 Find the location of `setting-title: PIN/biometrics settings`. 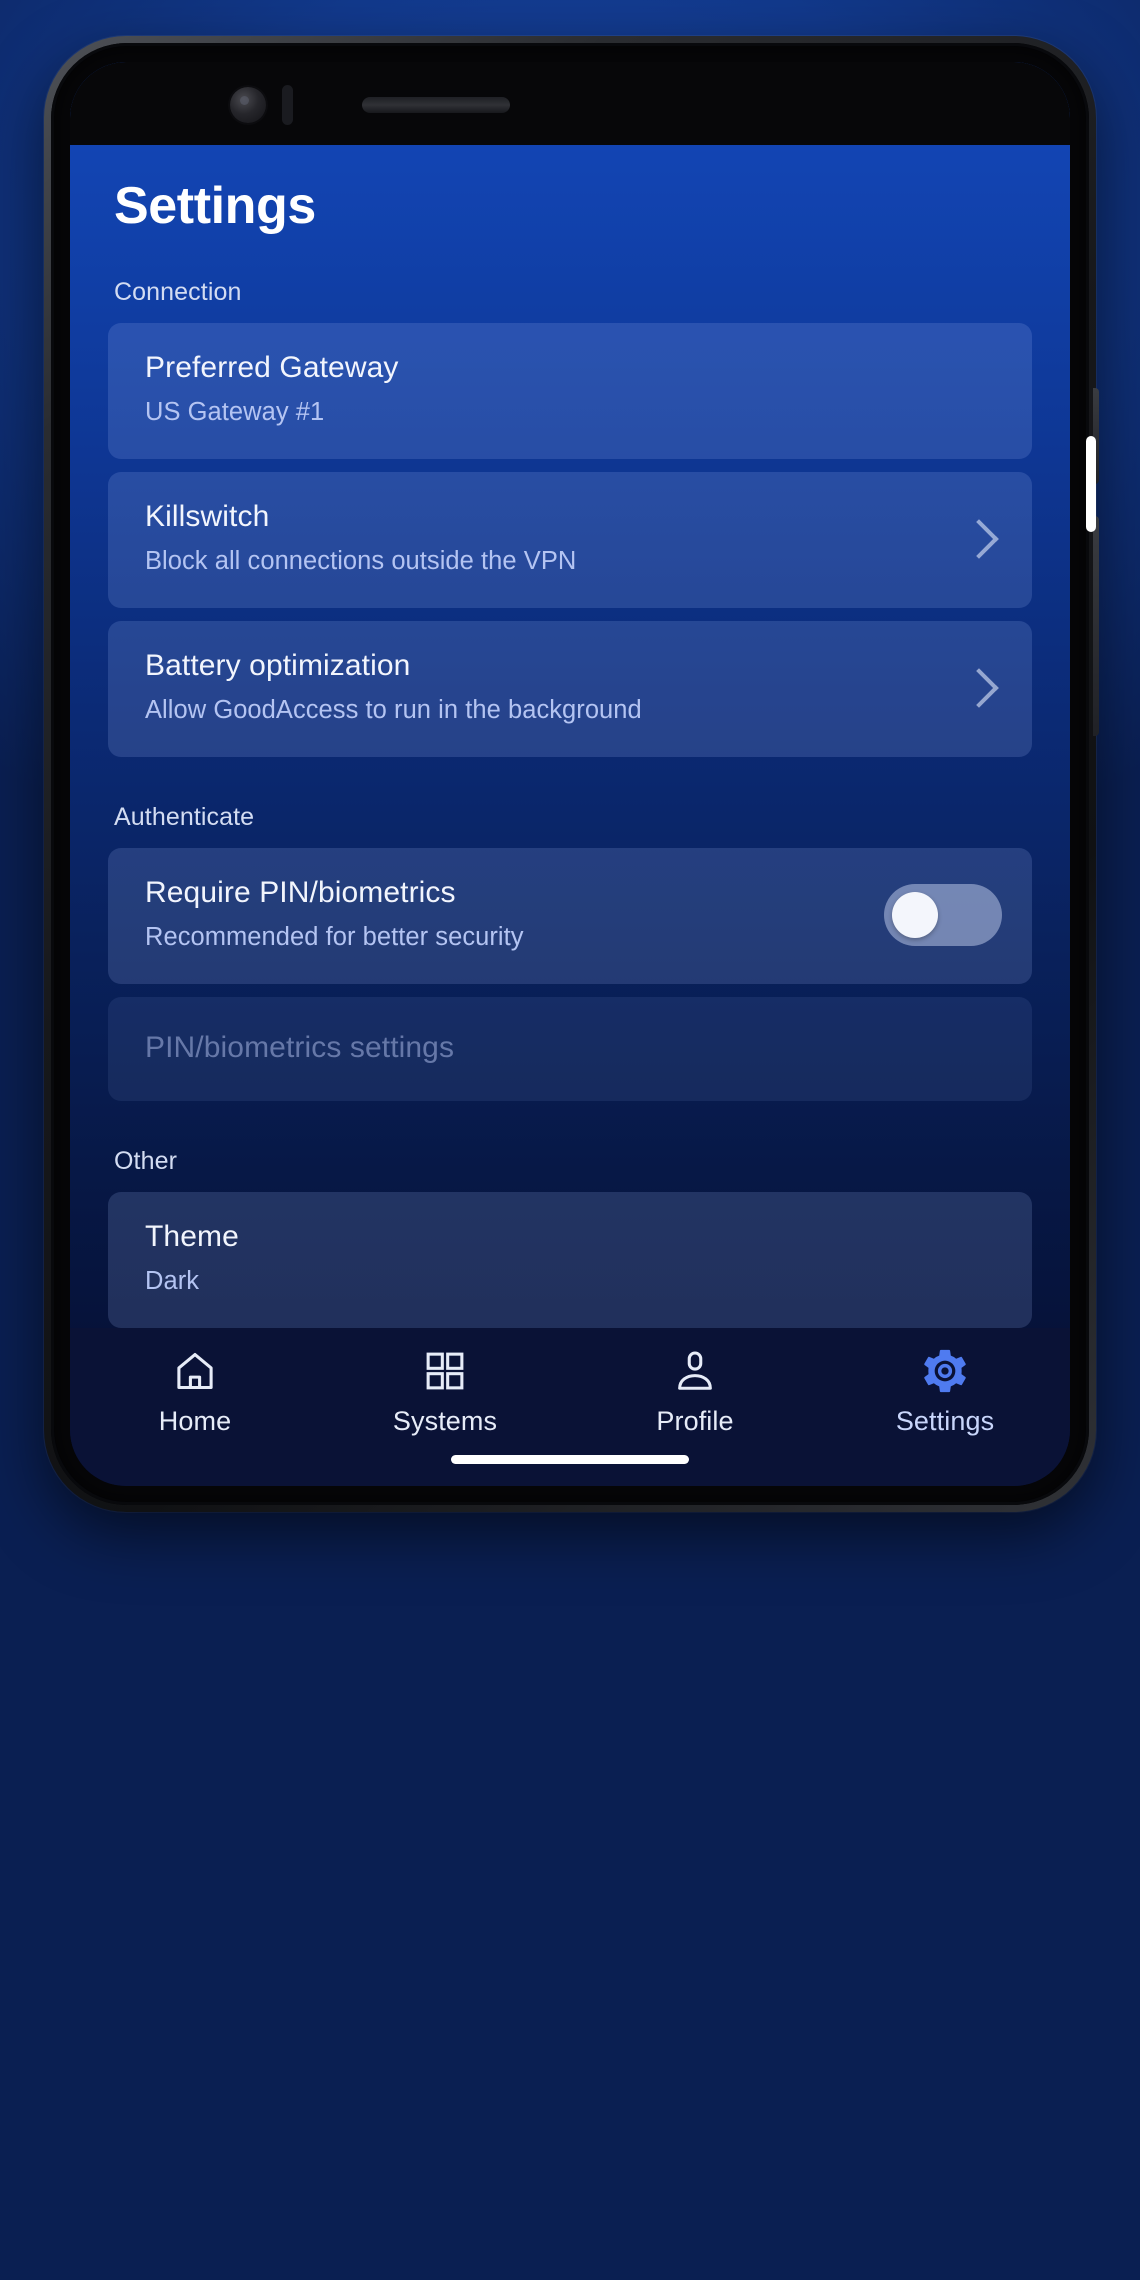

setting-title: PIN/biometrics settings is located at coordinates (300, 1047).